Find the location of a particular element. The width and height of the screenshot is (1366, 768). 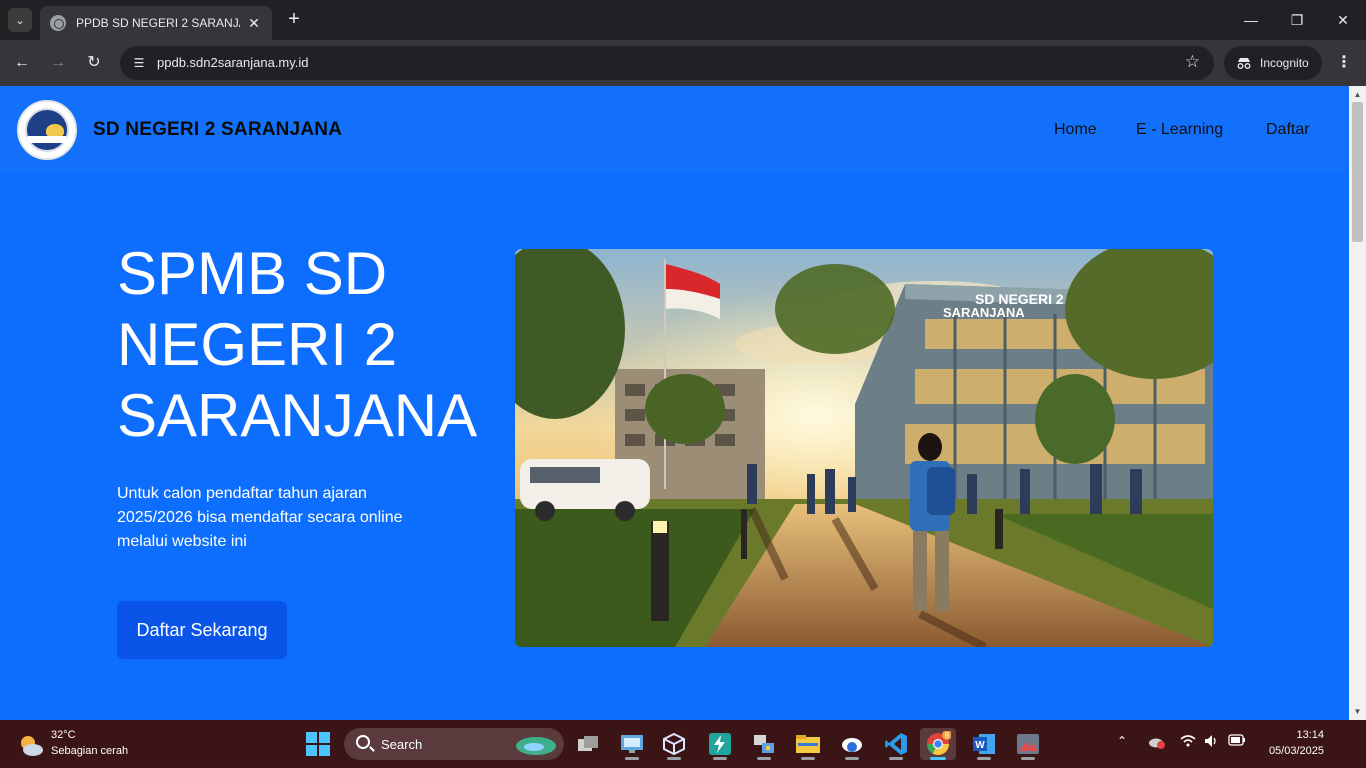

new-tab-button: + is located at coordinates (294, 20).